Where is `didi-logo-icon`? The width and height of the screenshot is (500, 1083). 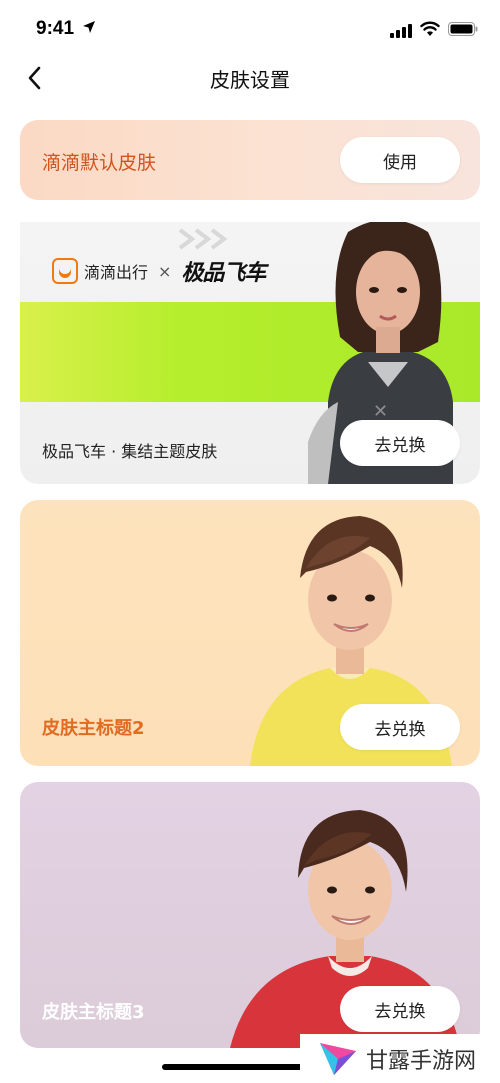 didi-logo-icon is located at coordinates (65, 271).